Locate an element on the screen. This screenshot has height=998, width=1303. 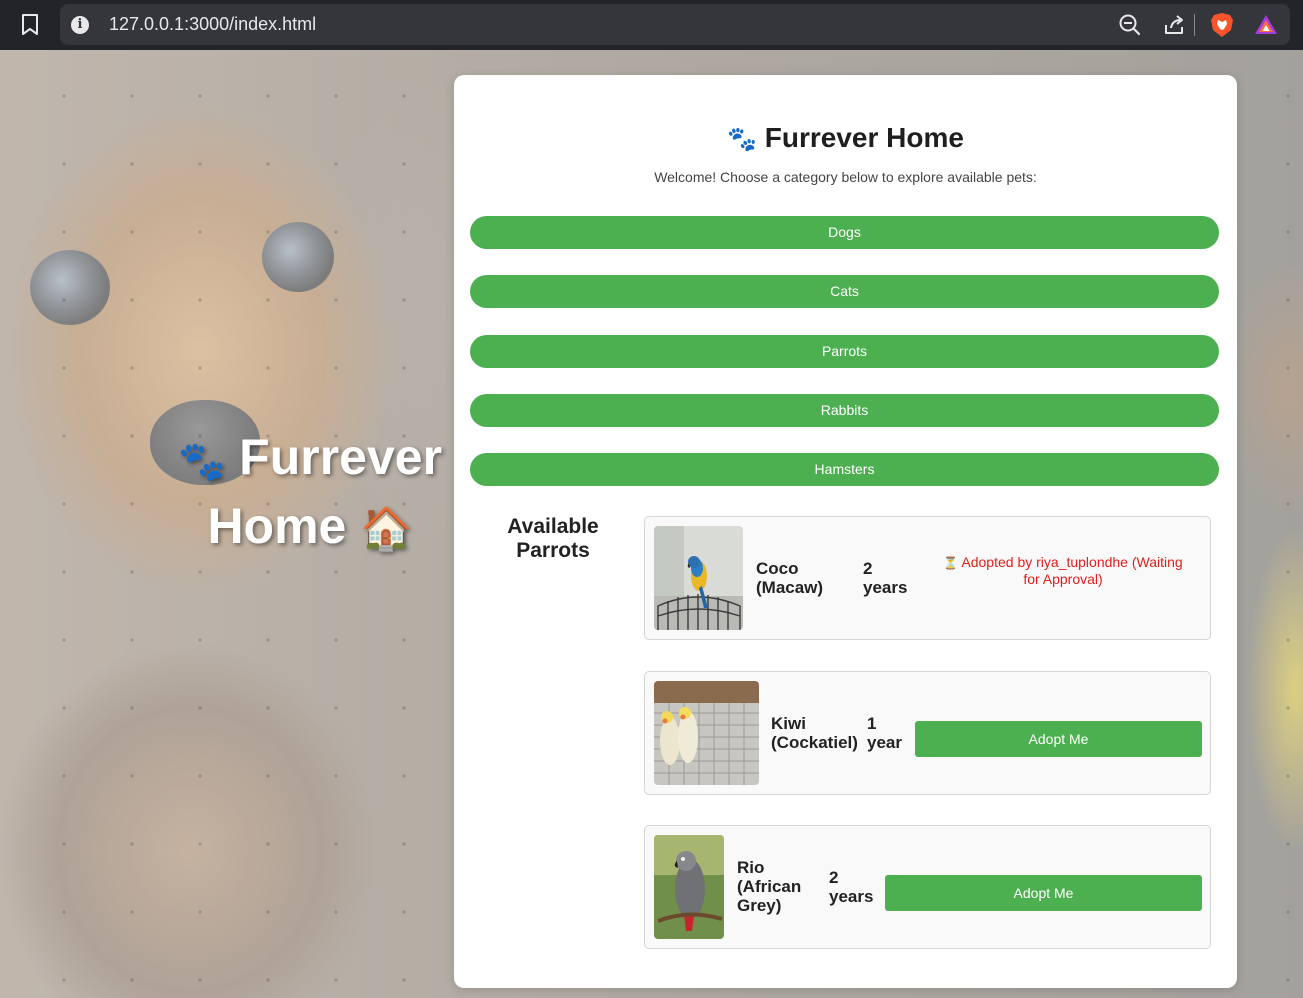
brave-rewards-icon is located at coordinates (1266, 25).